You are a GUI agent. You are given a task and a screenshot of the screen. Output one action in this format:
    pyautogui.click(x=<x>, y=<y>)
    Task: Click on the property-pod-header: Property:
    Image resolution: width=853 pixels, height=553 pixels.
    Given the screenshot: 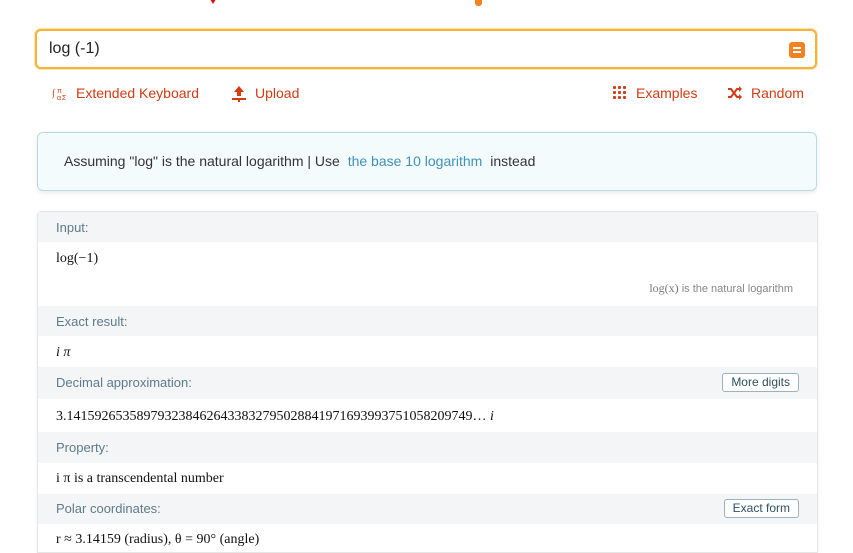 What is the action you would take?
    pyautogui.click(x=427, y=447)
    